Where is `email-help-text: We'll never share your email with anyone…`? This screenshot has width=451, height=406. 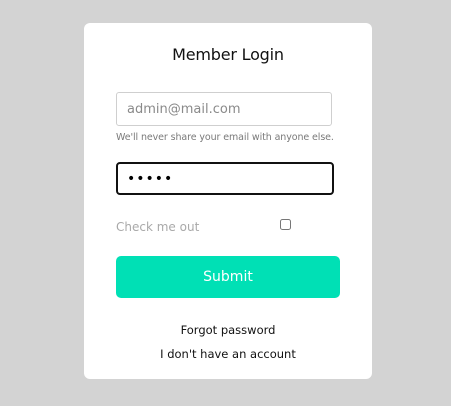
email-help-text: We'll never share your email with anyone… is located at coordinates (225, 137).